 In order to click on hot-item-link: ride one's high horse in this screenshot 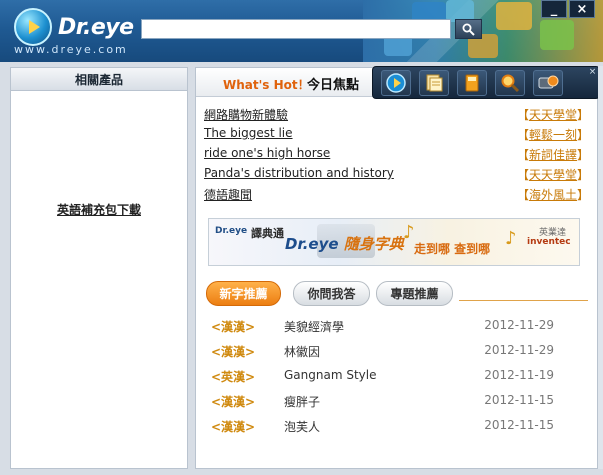, I will do `click(267, 153)`.